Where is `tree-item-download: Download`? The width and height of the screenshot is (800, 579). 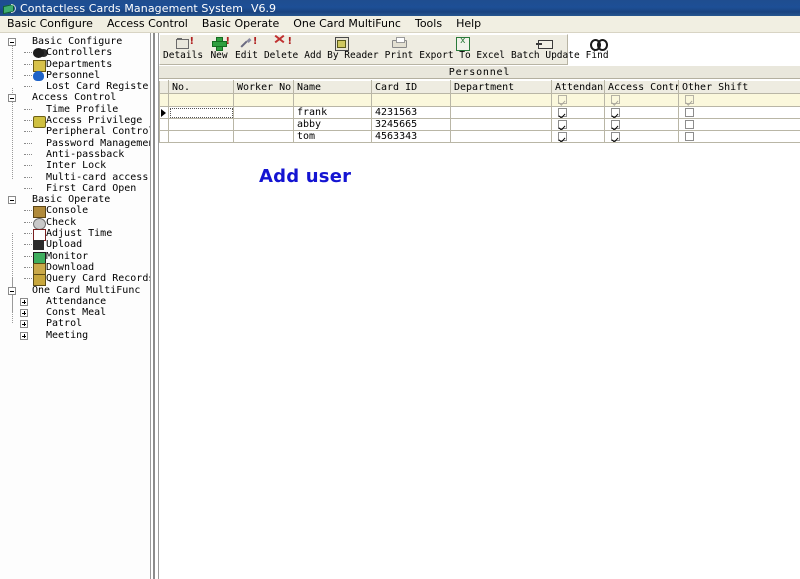 tree-item-download: Download is located at coordinates (75, 268).